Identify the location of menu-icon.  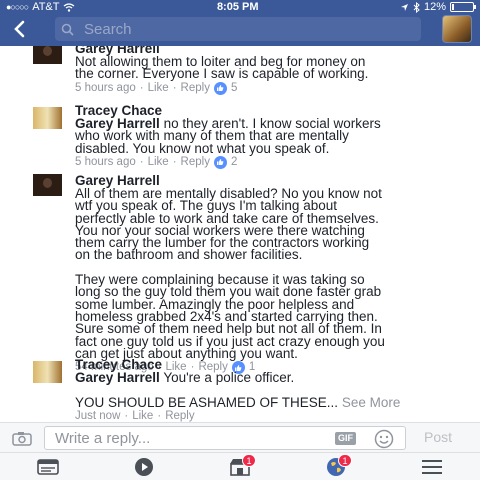
(432, 467).